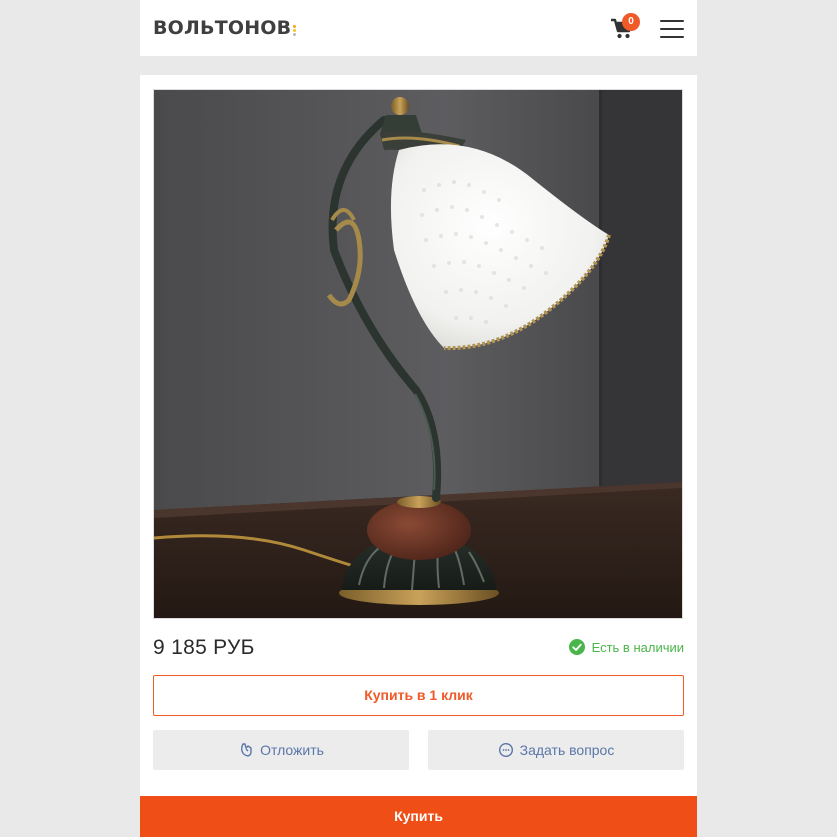  What do you see at coordinates (222, 28) in the screenshot?
I see `logo-text: ВОЛЬТОНОВ` at bounding box center [222, 28].